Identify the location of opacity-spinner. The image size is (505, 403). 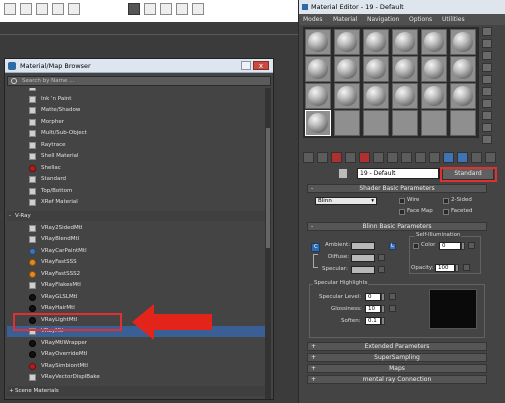
(457, 268).